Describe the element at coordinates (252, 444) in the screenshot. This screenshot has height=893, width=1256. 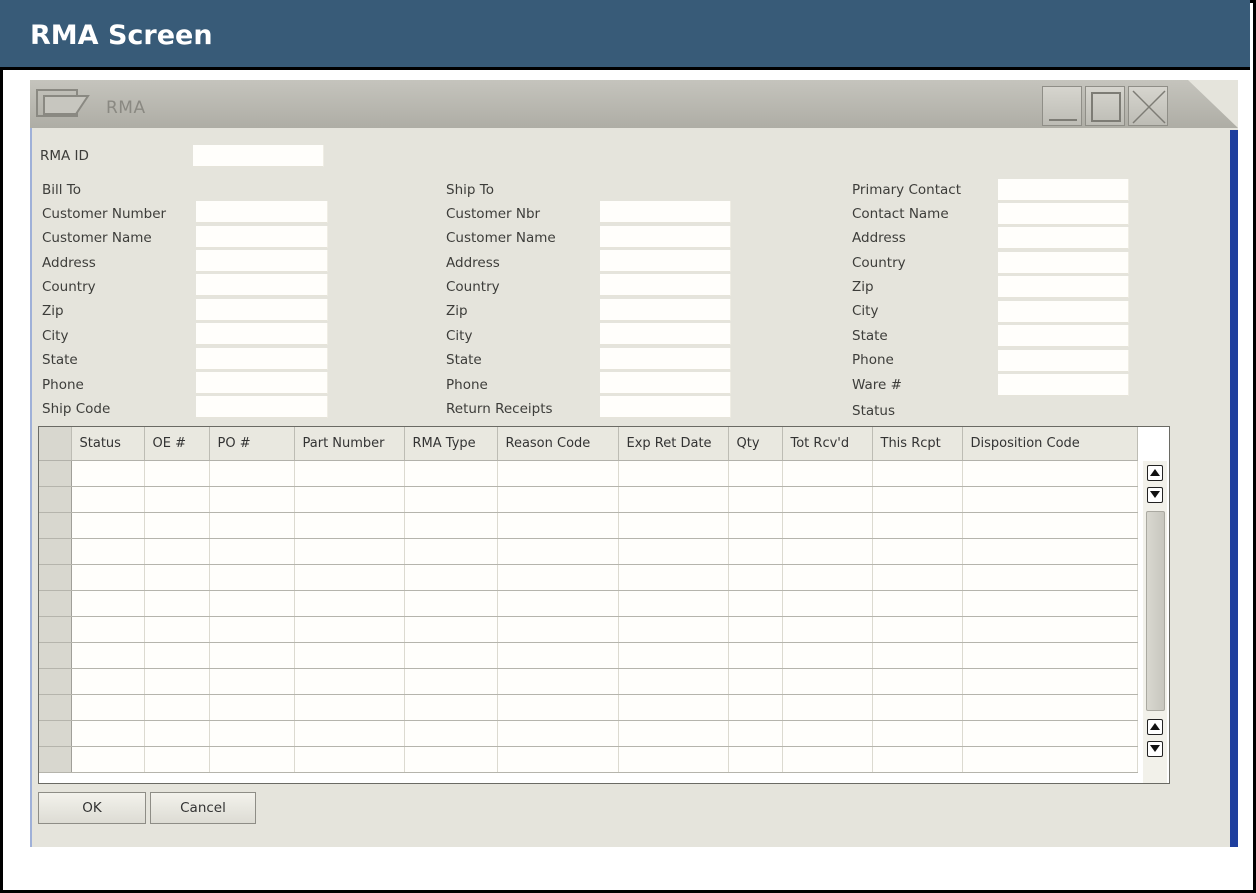
I see `col-po-number: PO #` at that location.